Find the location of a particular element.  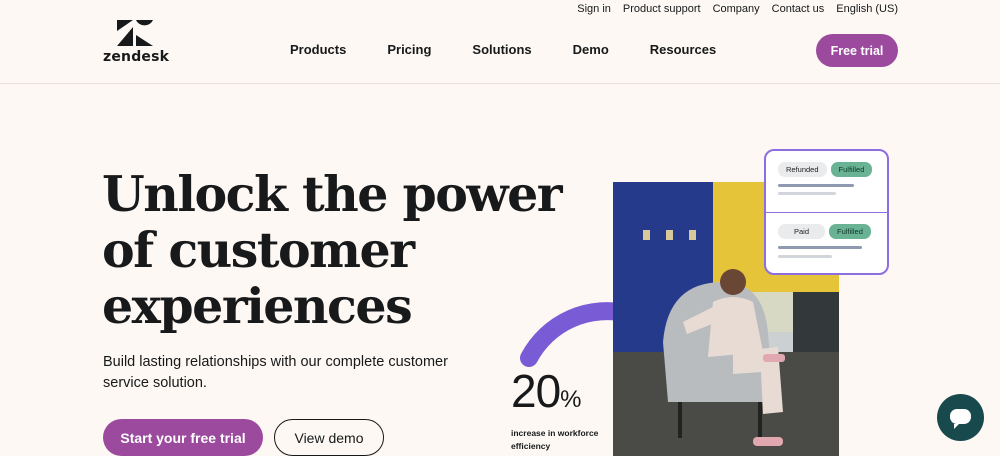

card-divider is located at coordinates (826, 212).